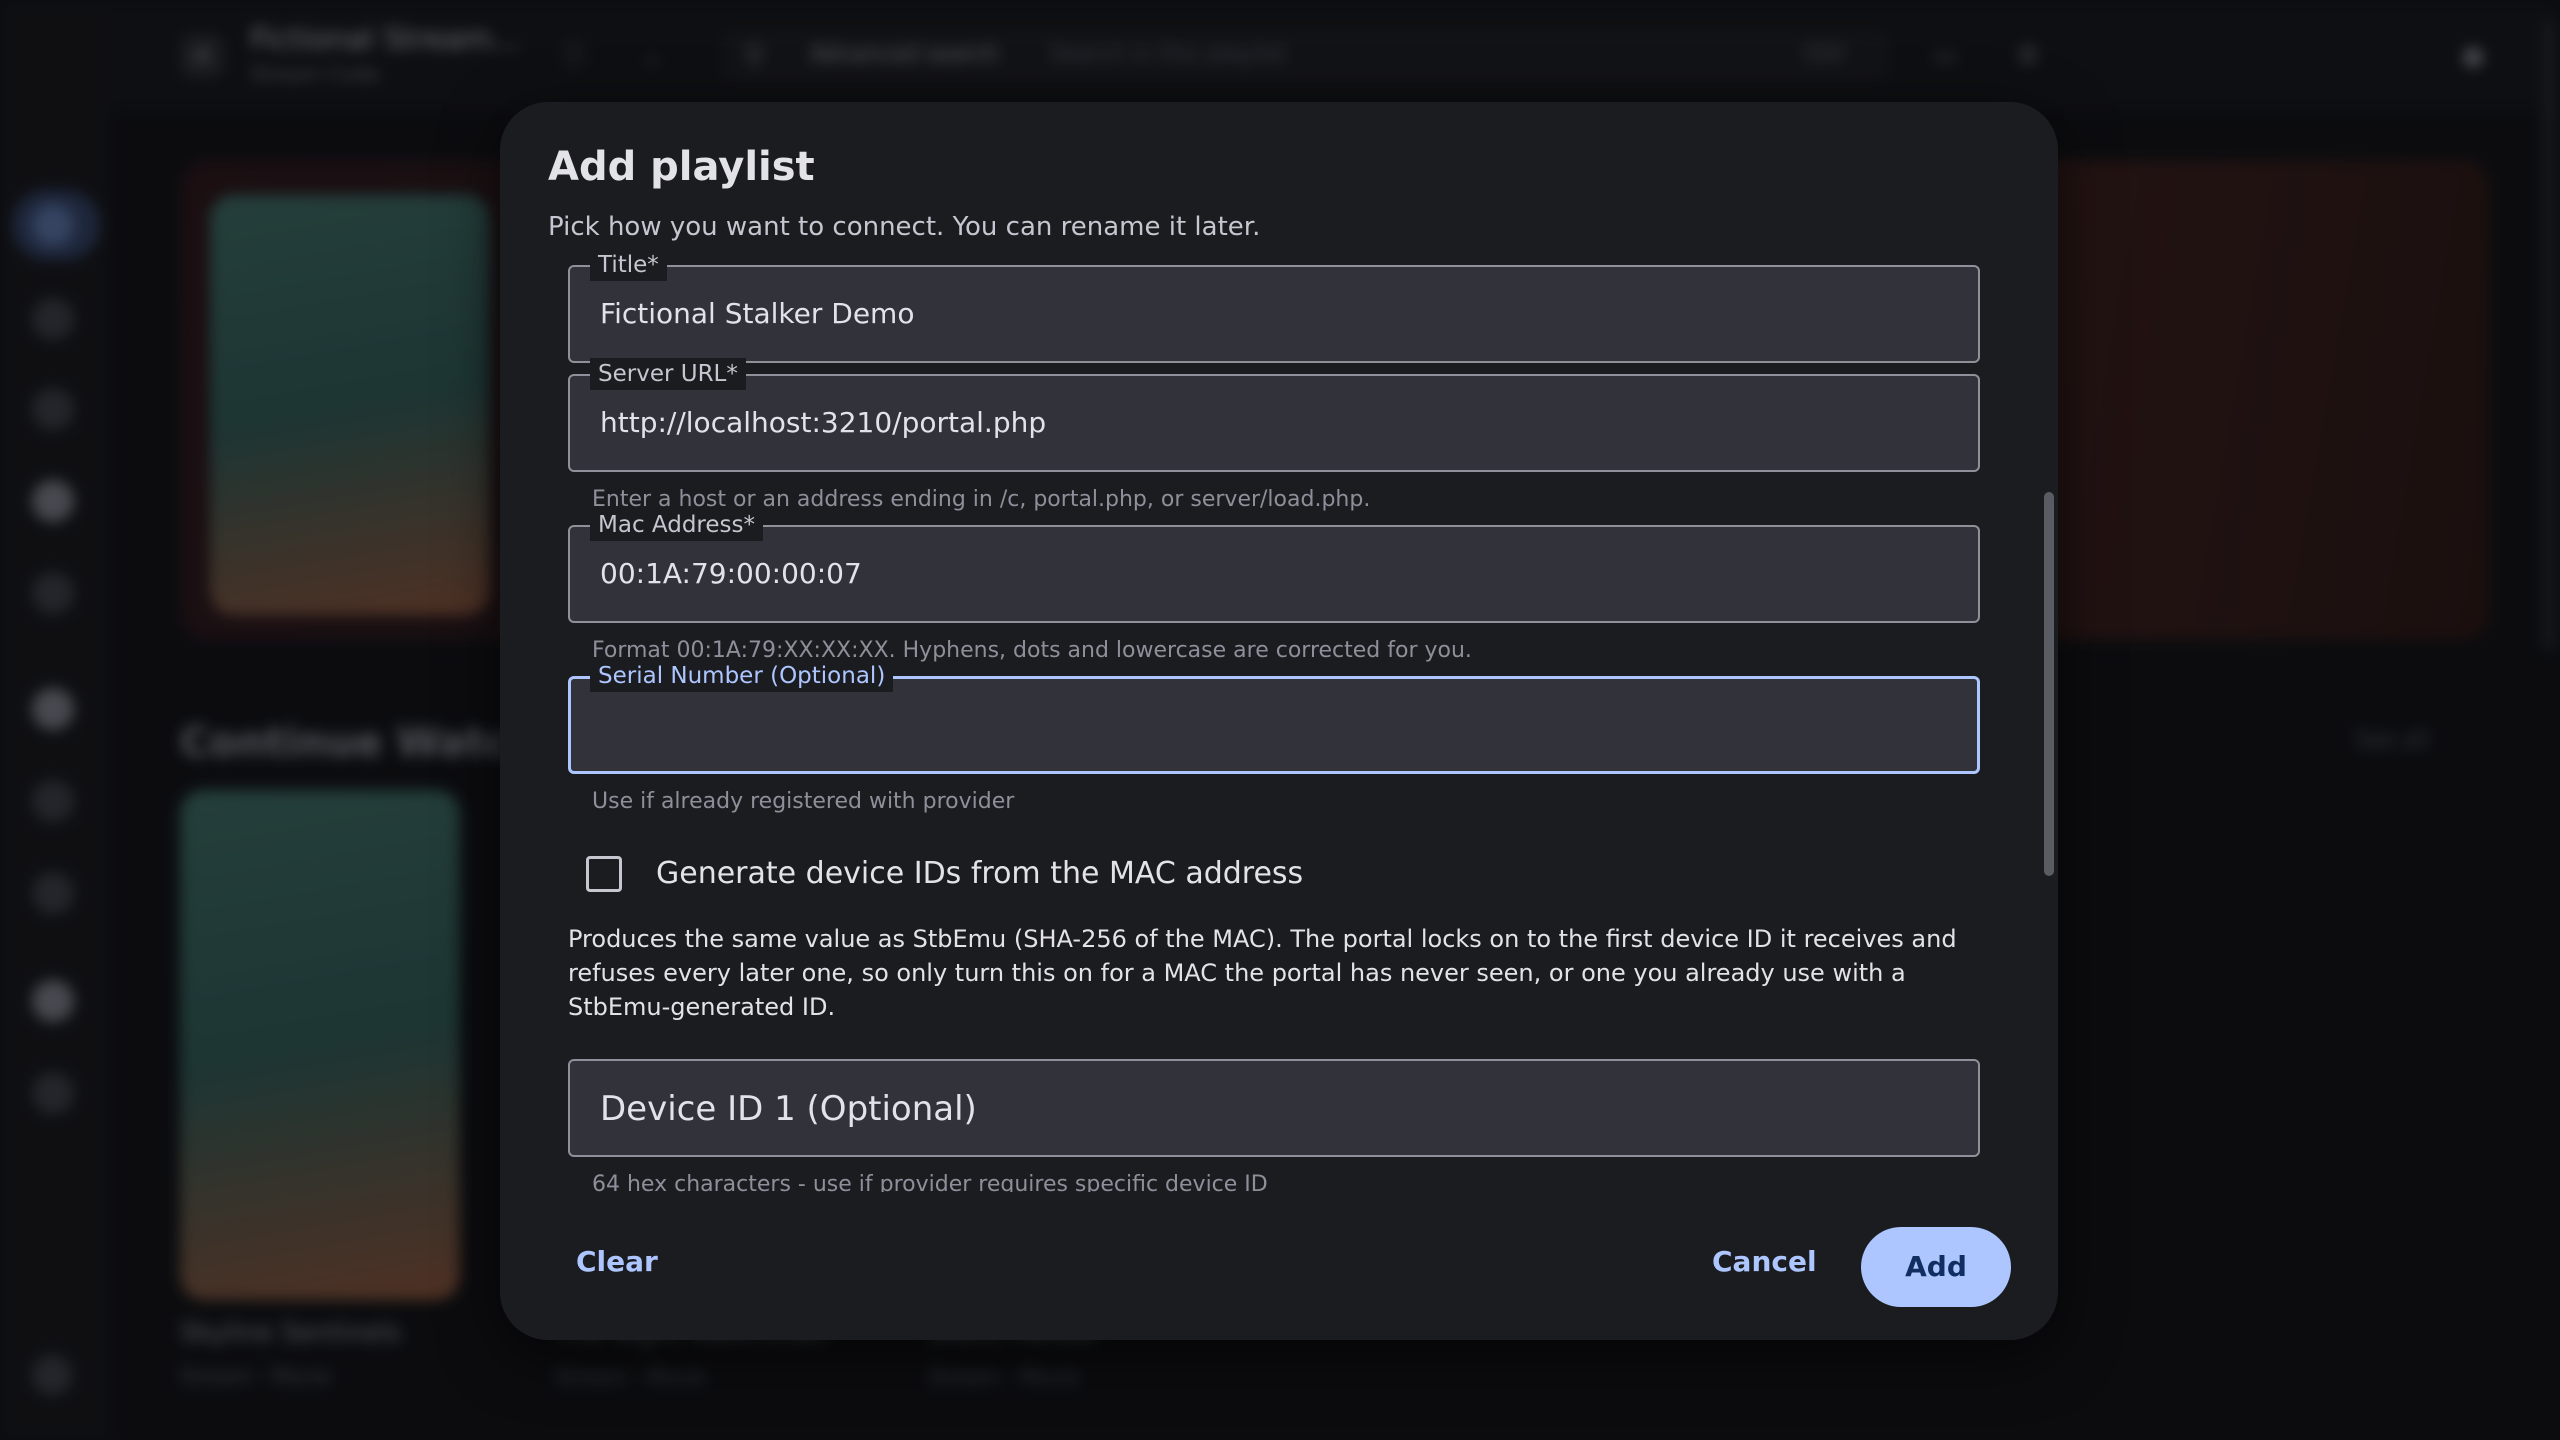  Describe the element at coordinates (617, 1262) in the screenshot. I see `clear-button: Clear` at that location.